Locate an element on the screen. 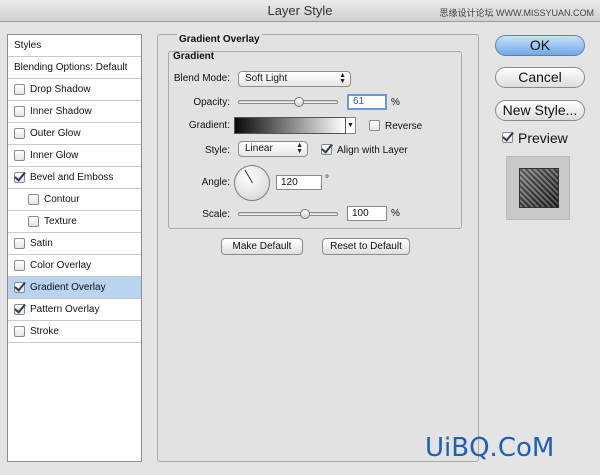 The image size is (600, 475). style-item-satin: Satin is located at coordinates (74, 244).